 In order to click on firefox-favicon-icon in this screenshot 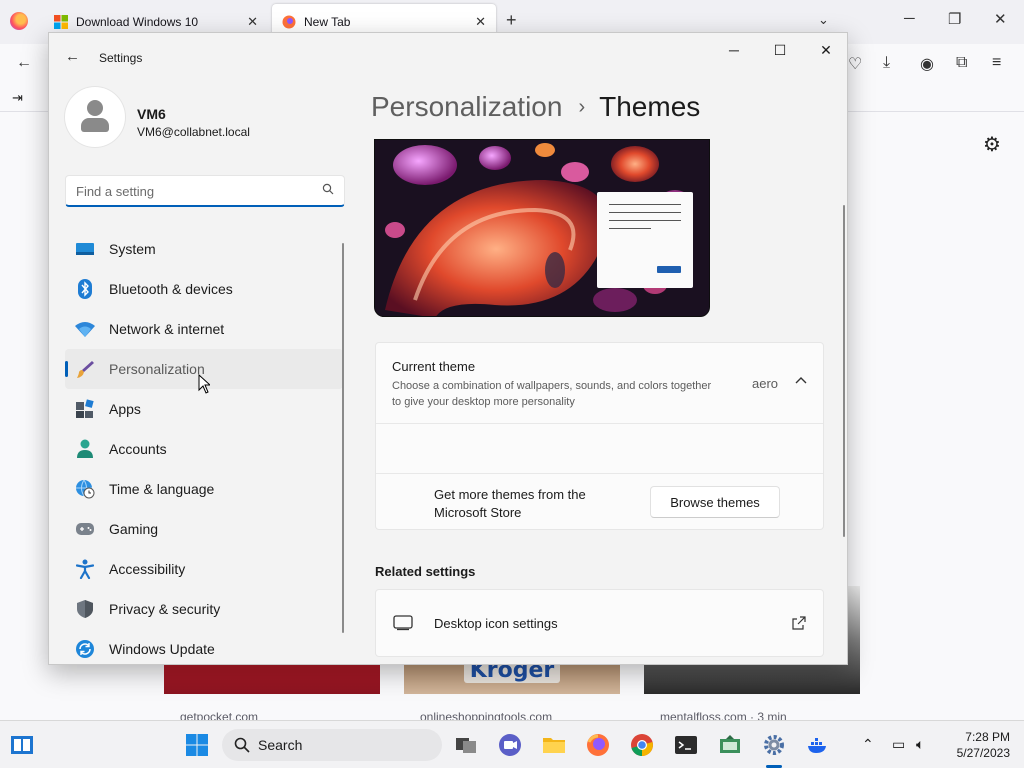, I will do `click(289, 22)`.